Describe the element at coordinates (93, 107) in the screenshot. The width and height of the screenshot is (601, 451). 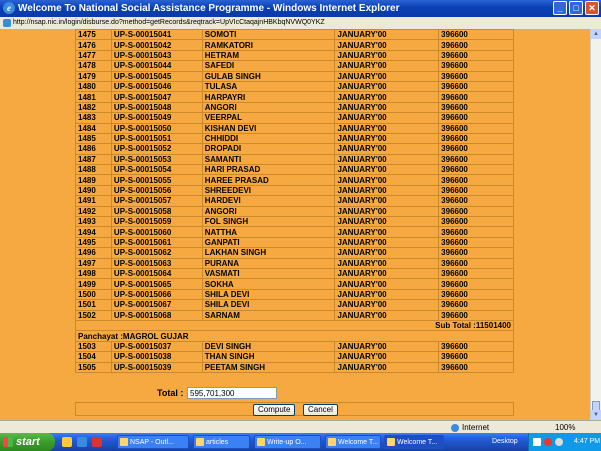
I see `serial-cell: 1482` at that location.